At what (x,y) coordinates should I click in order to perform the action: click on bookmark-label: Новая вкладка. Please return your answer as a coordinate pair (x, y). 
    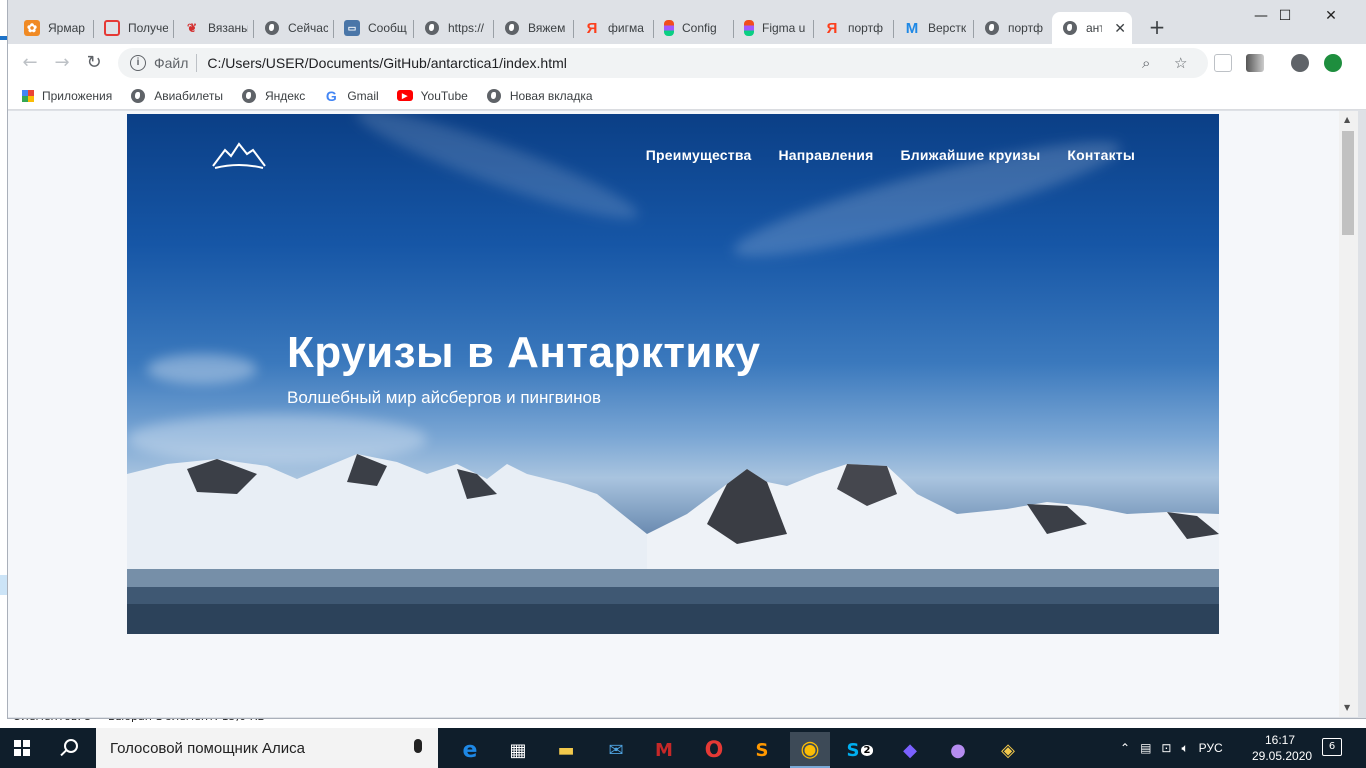
    Looking at the image, I should click on (551, 95).